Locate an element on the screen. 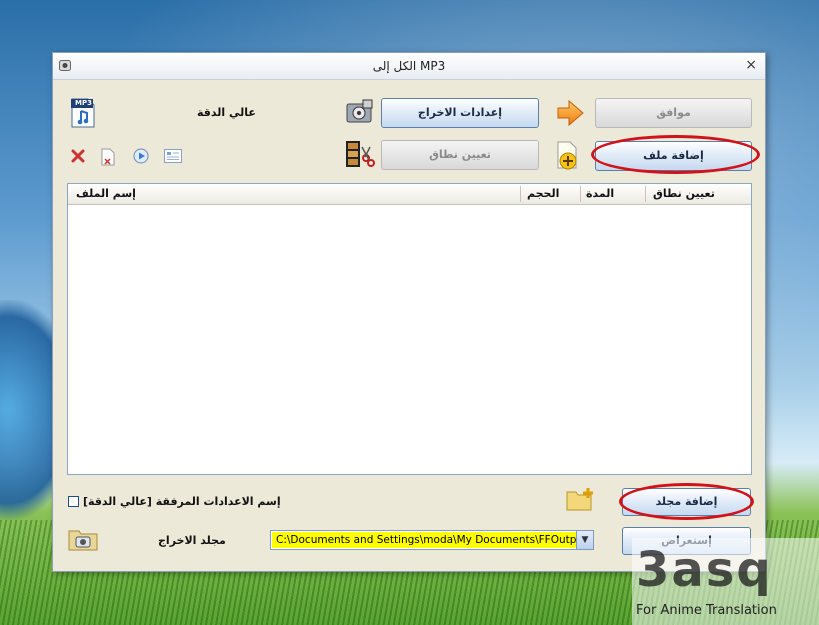 The image size is (819, 625). attached-settings-label: [إسم الاعدادات المرفقة [عالي الدقة is located at coordinates (182, 501).